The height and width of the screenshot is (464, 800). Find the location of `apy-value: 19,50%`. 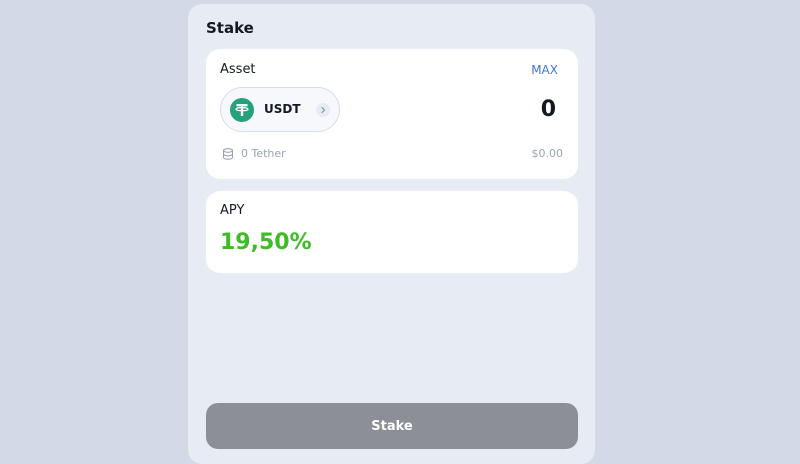

apy-value: 19,50% is located at coordinates (266, 242).